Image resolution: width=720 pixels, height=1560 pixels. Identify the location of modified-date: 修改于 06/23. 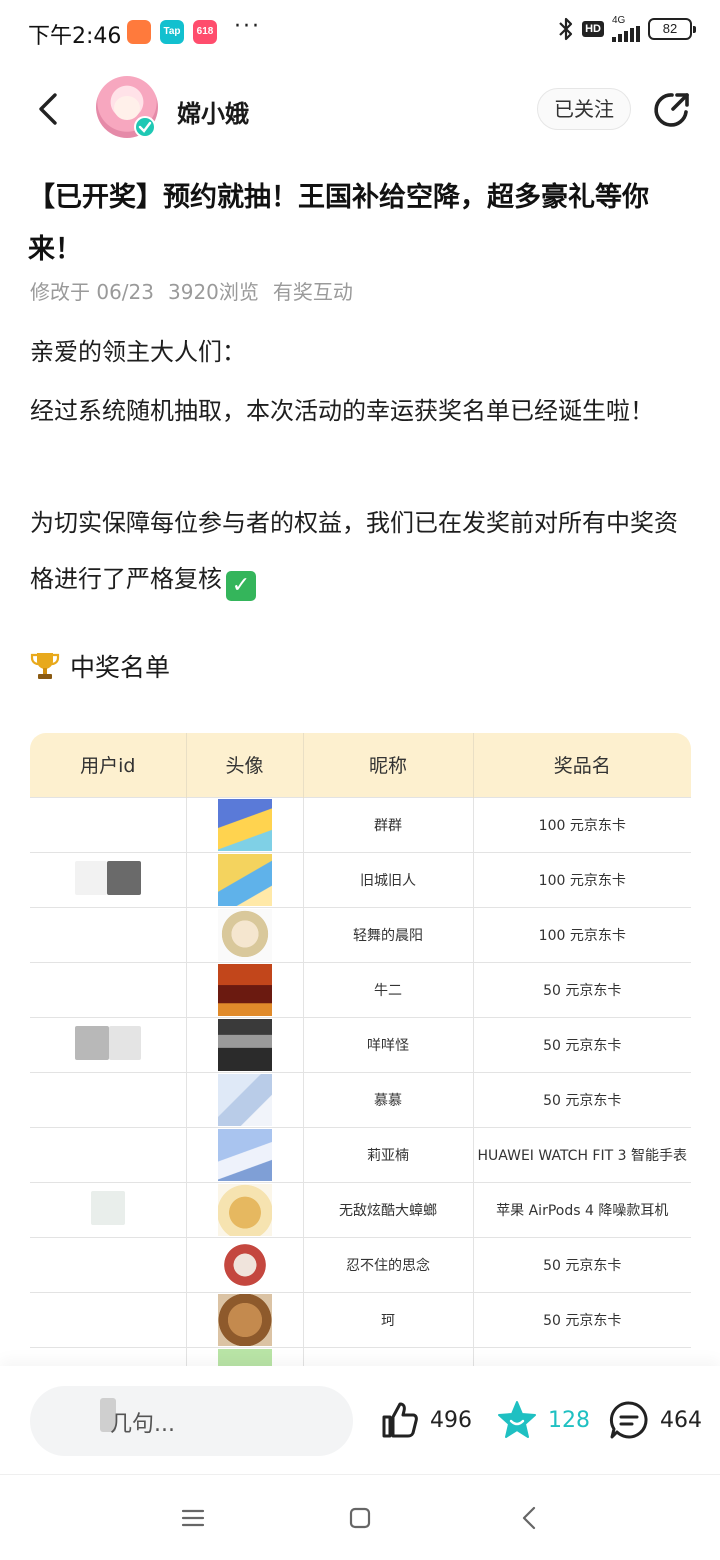
(92, 292).